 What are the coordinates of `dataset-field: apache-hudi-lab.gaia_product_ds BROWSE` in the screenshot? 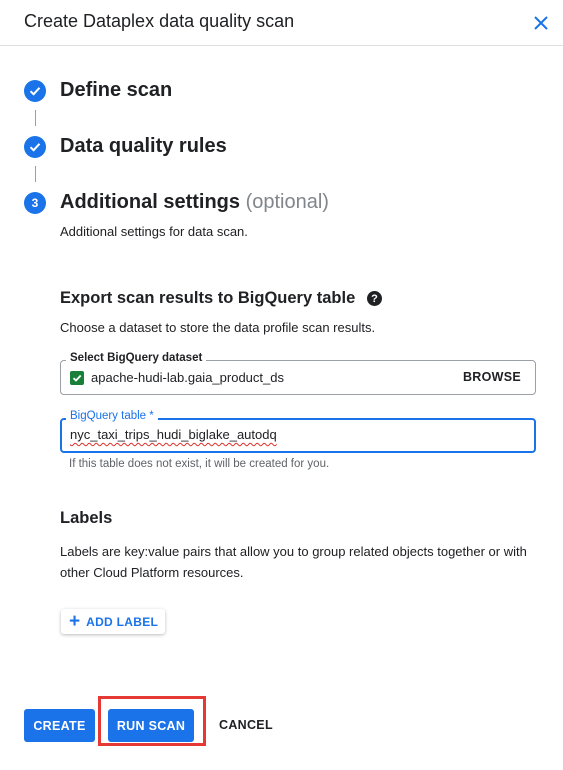 It's located at (298, 377).